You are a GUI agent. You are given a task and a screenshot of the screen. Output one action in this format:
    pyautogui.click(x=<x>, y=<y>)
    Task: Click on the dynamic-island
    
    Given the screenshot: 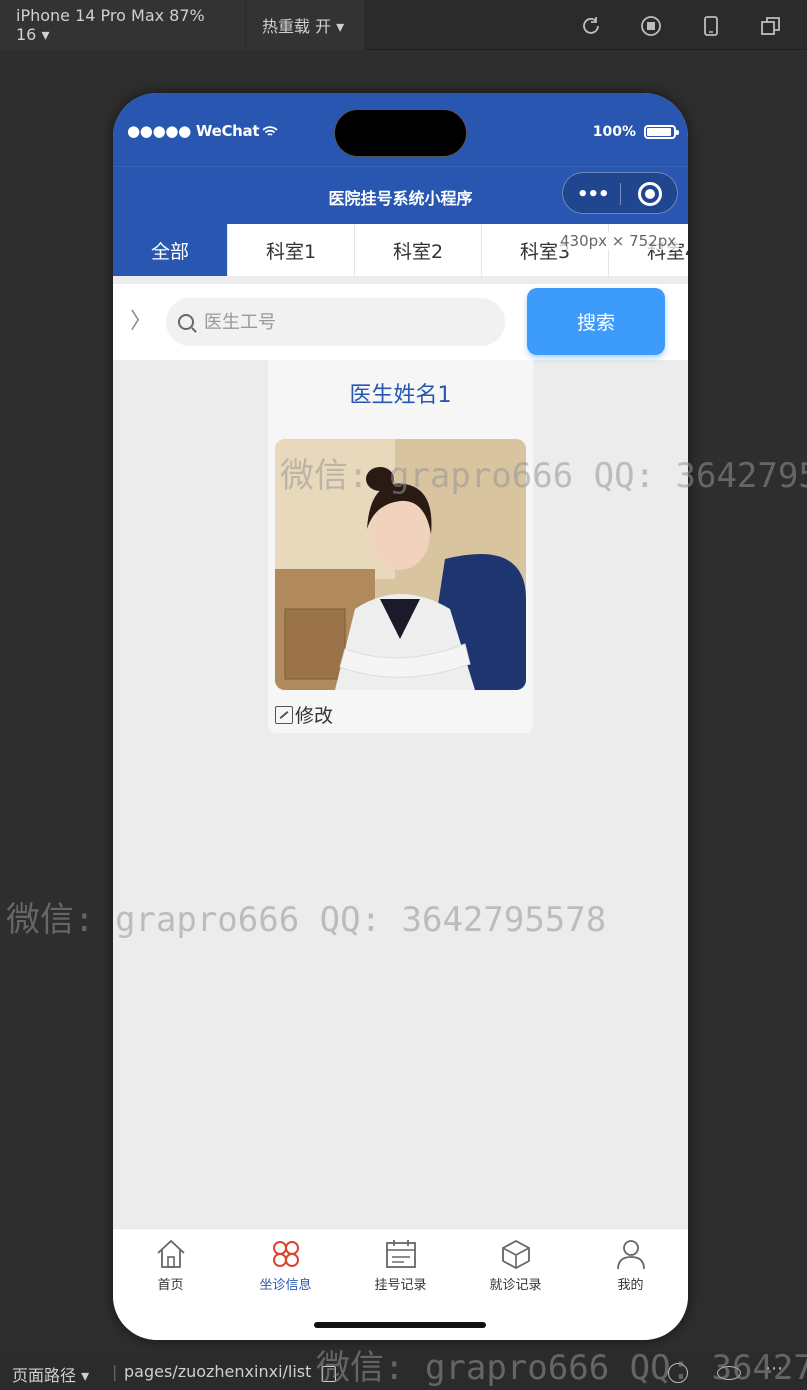 What is the action you would take?
    pyautogui.click(x=400, y=133)
    